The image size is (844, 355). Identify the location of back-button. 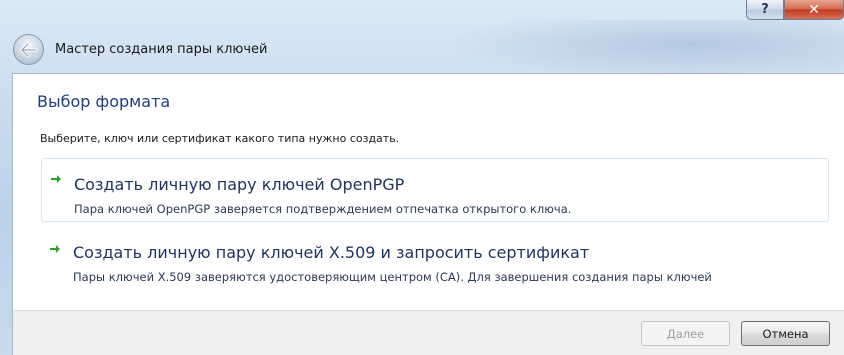
(28, 49).